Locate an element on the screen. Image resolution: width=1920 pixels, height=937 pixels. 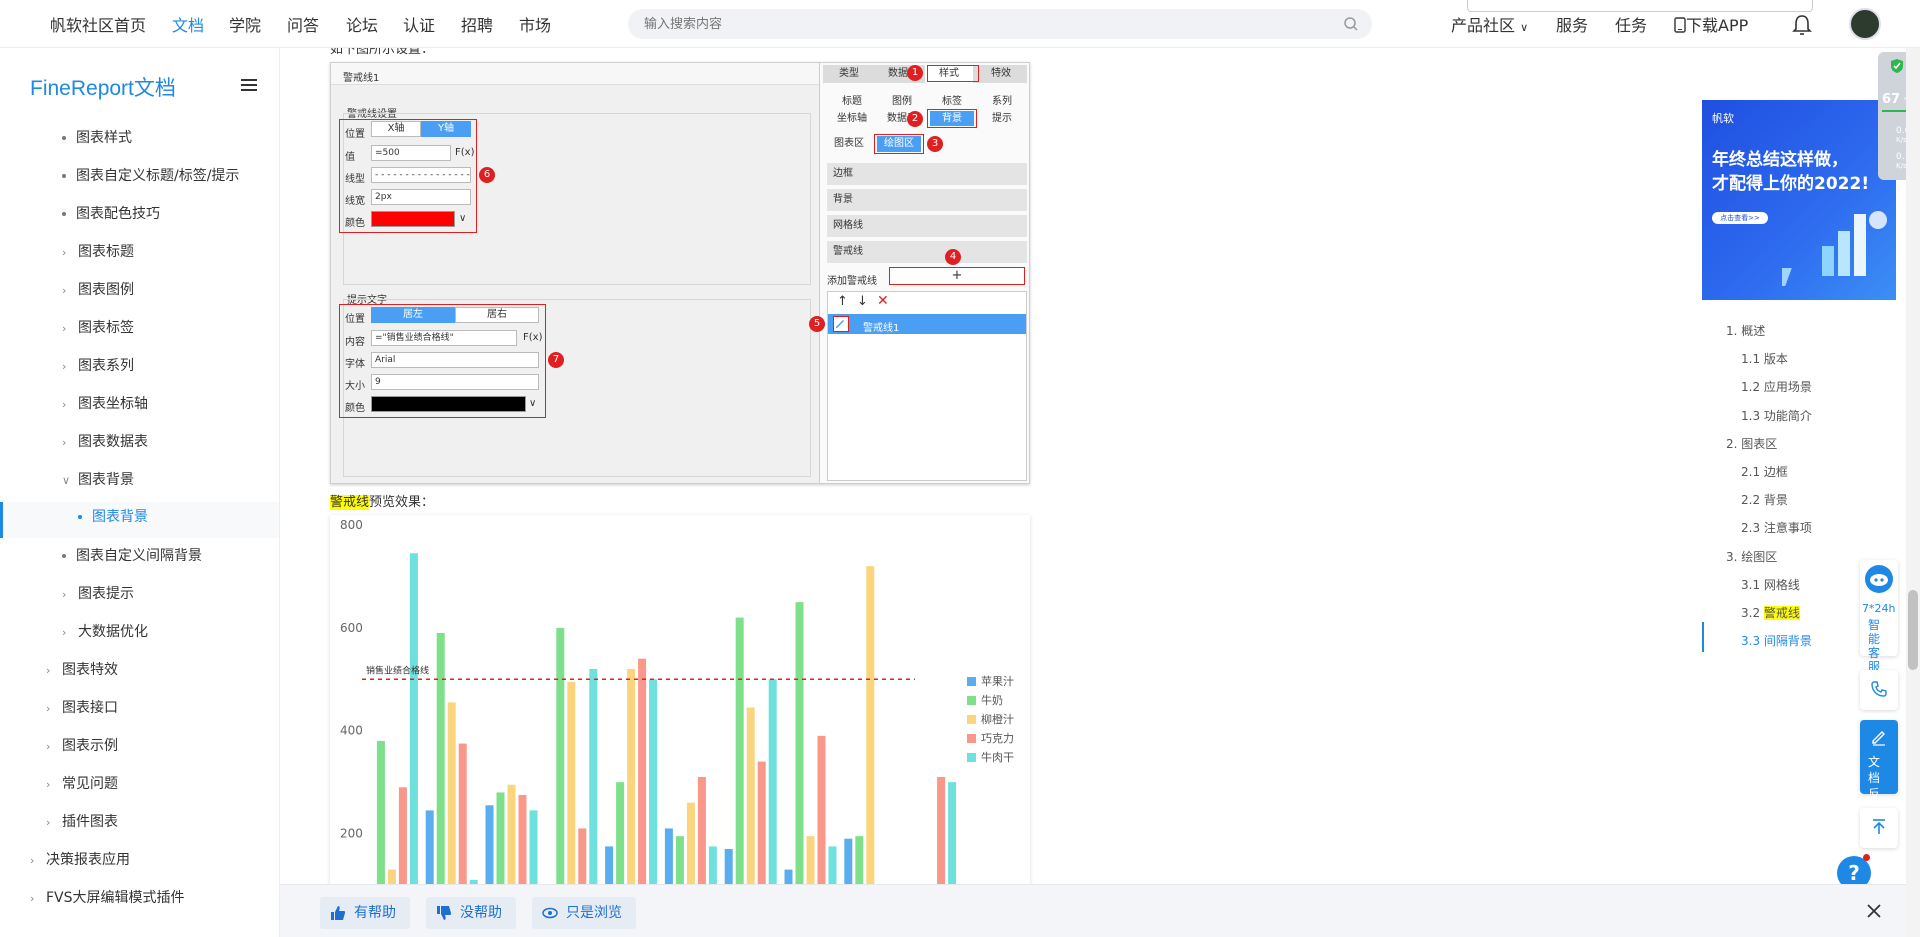
nav-certification: 认证 is located at coordinates (419, 24).